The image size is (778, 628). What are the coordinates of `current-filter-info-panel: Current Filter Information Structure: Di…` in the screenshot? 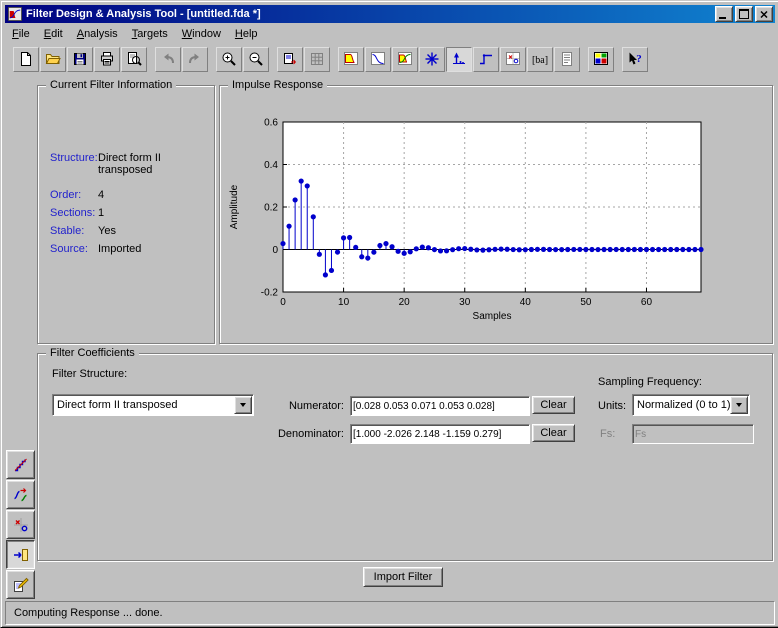 It's located at (126, 211).